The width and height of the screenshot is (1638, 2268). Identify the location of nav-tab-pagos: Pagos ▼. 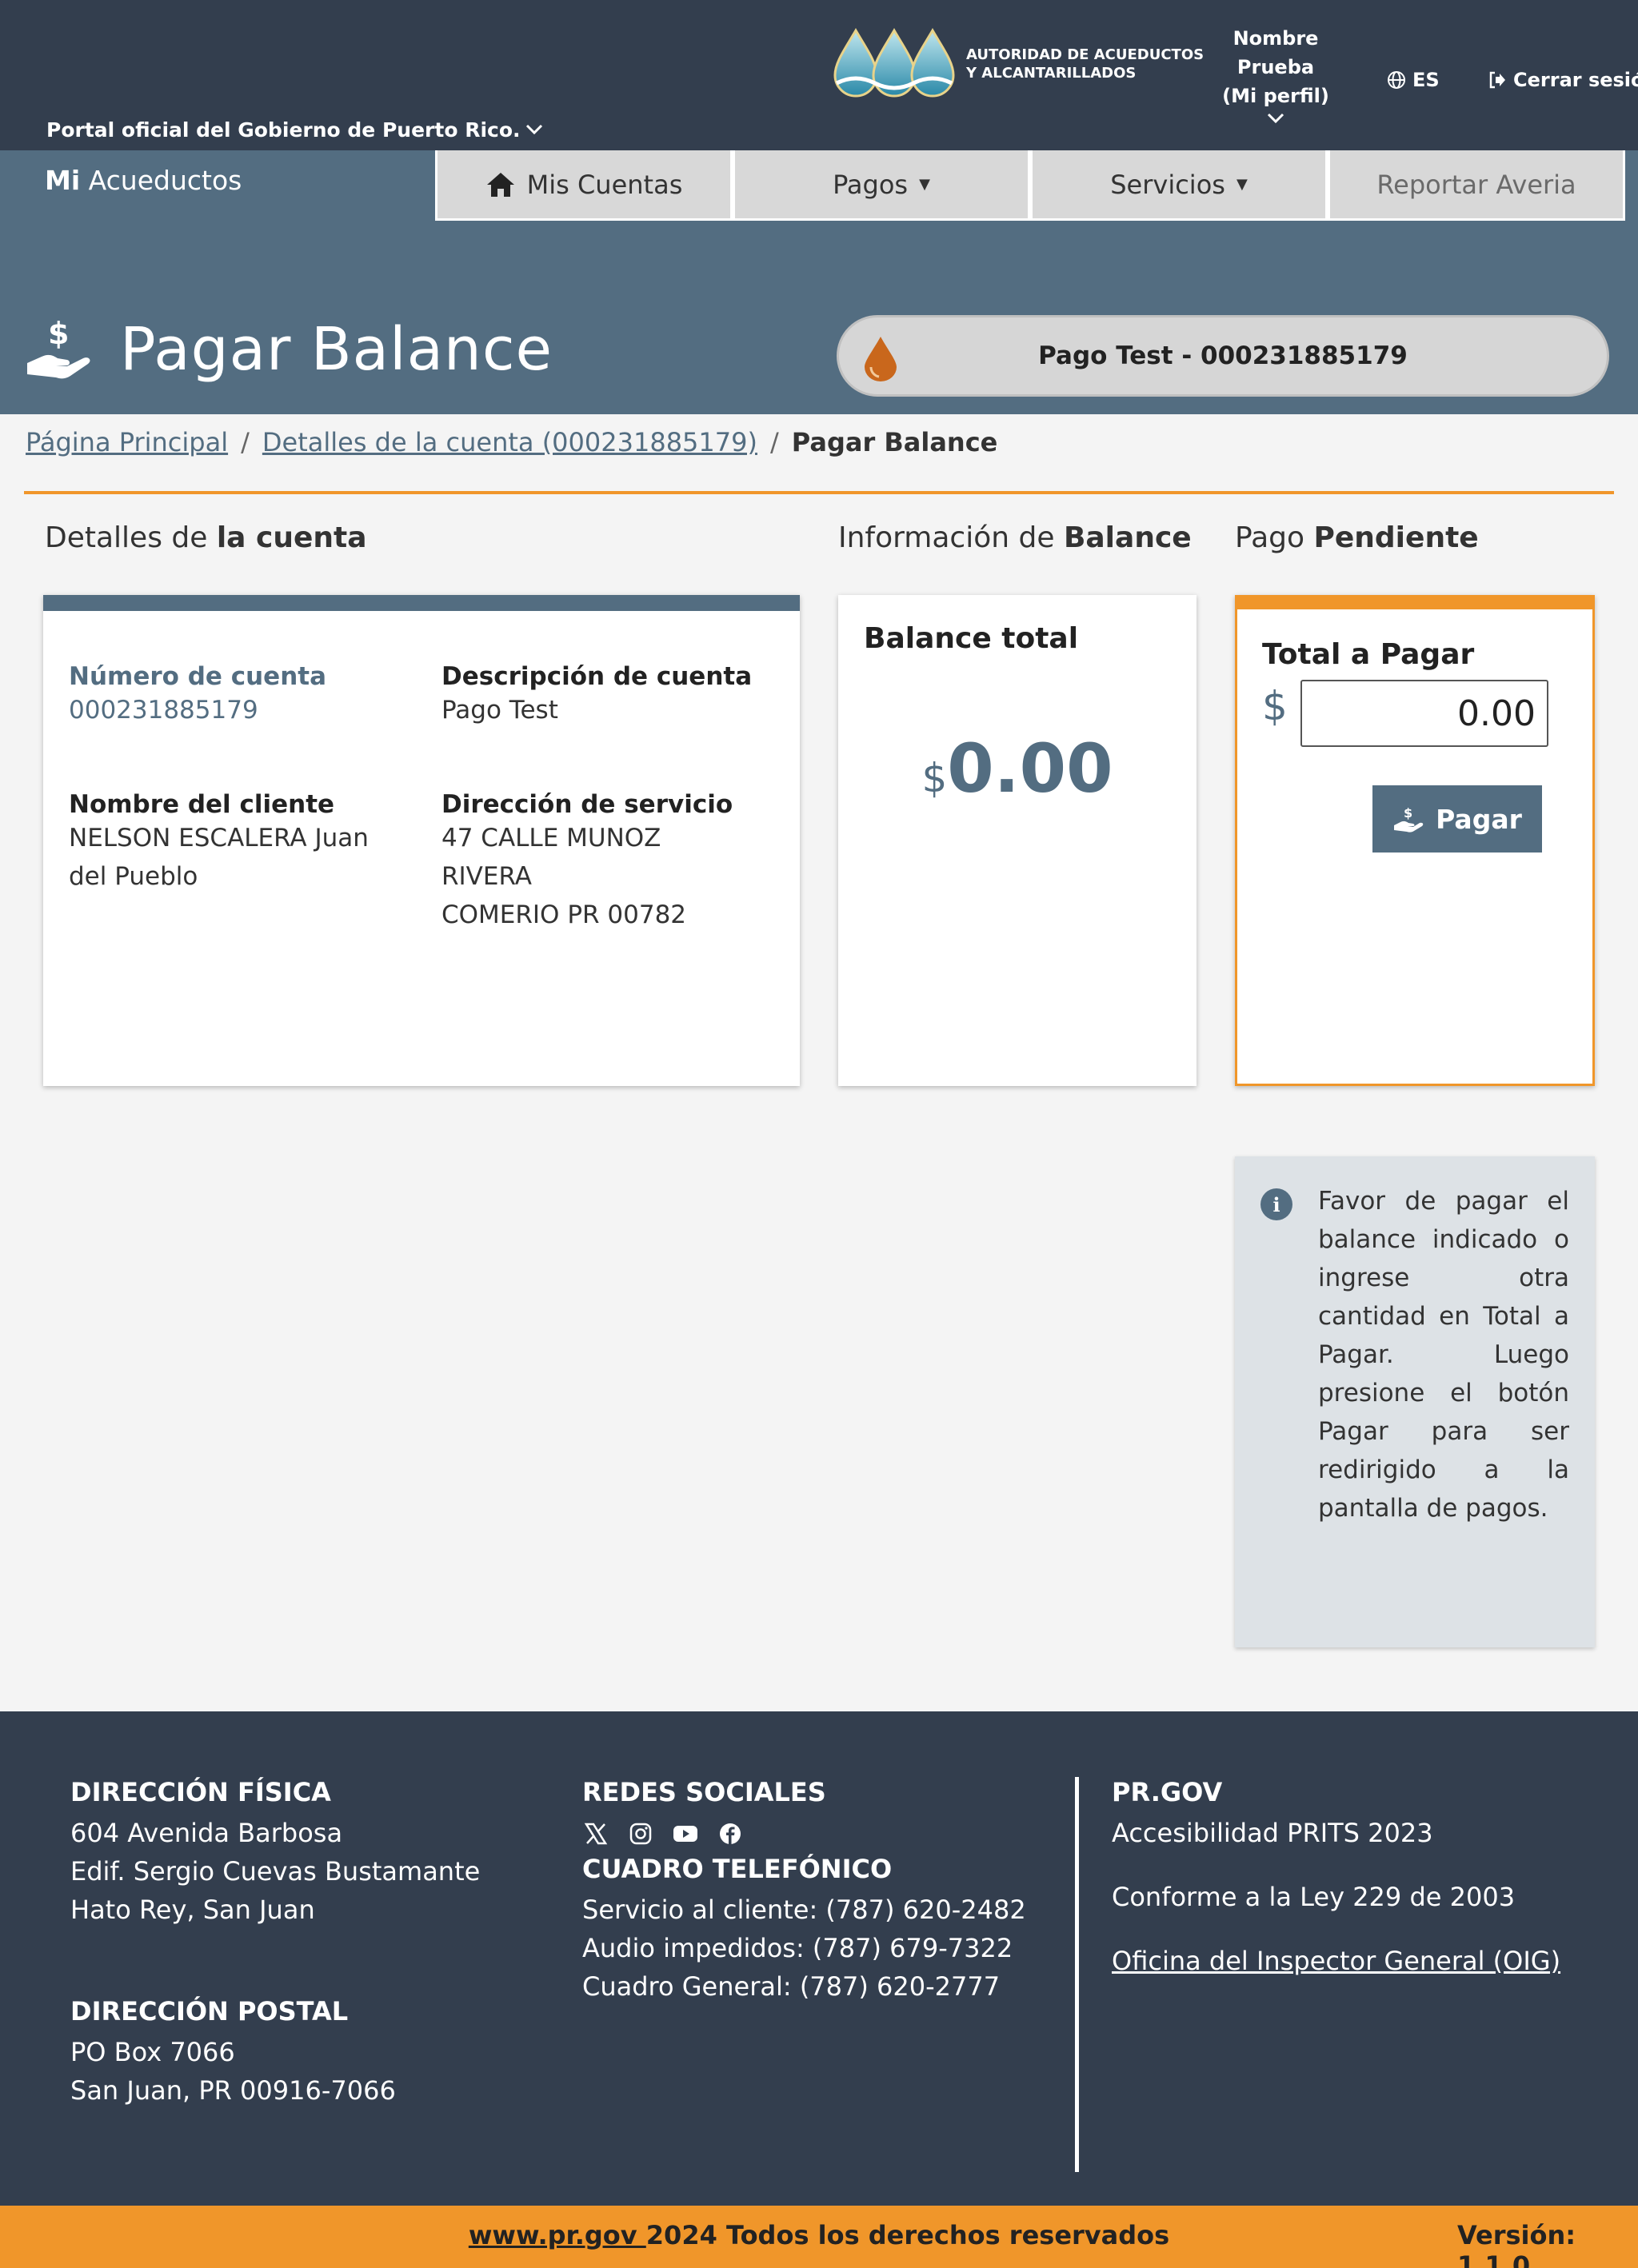
(881, 185).